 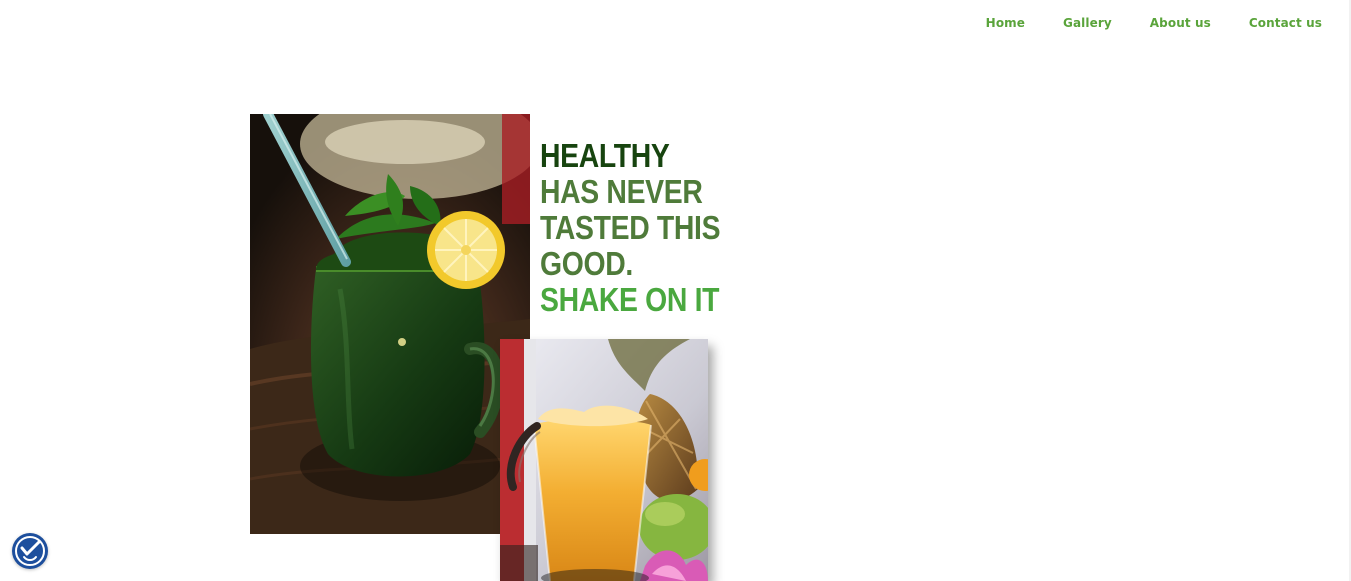 I want to click on orange-juice-image, so click(x=604, y=460).